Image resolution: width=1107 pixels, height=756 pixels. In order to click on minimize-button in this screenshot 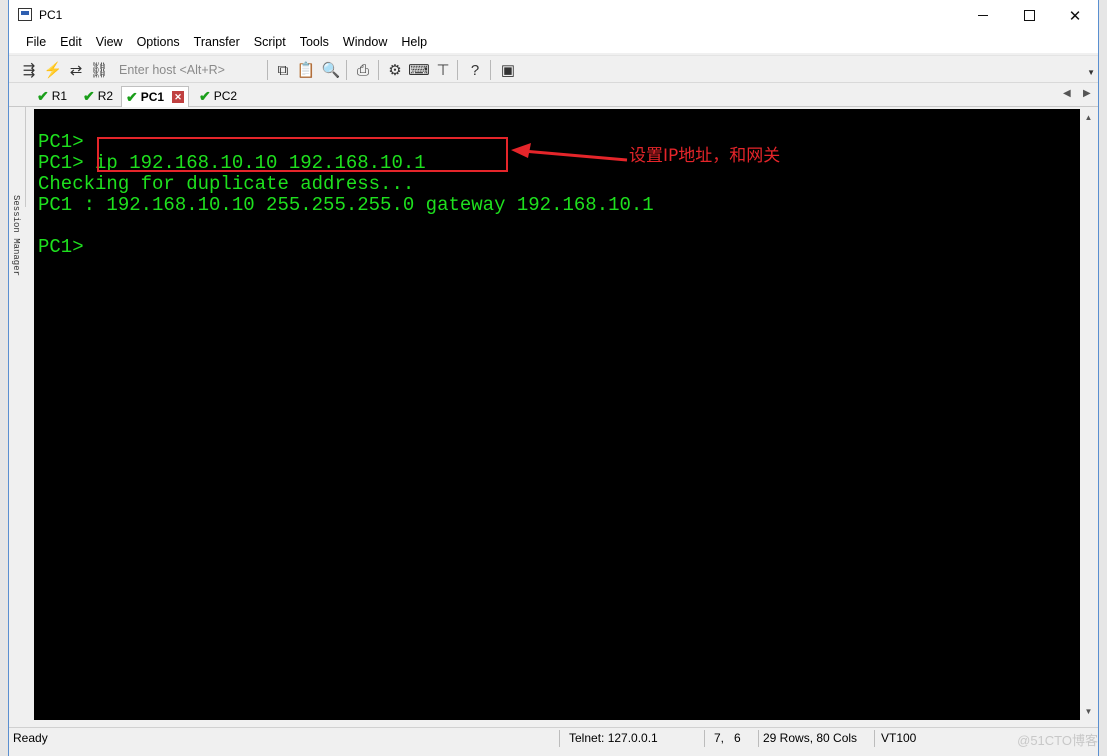, I will do `click(983, 15)`.